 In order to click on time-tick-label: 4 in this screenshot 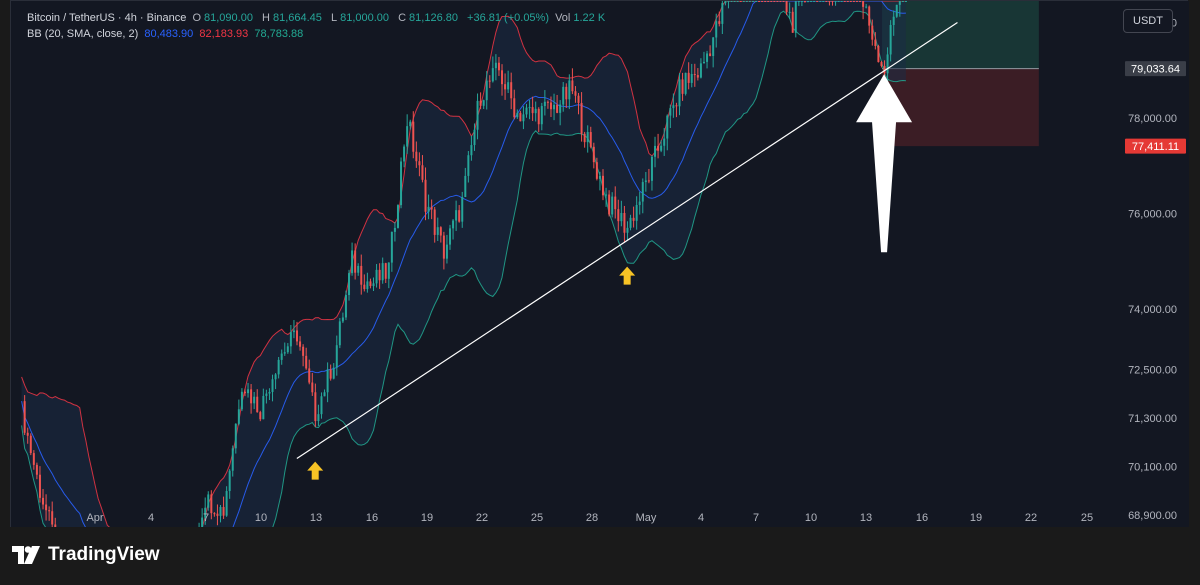, I will do `click(151, 518)`.